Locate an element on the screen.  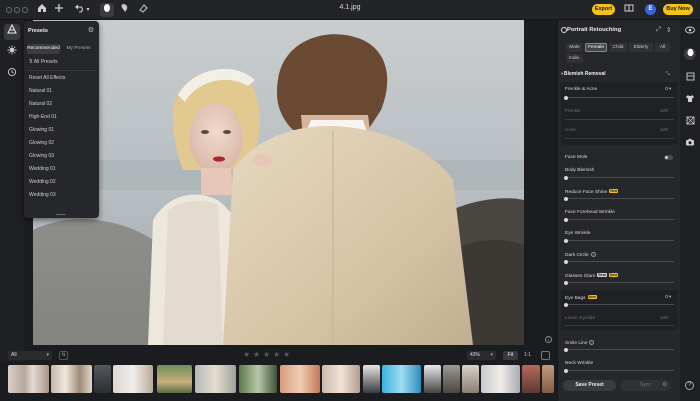
eye-wrinkle-slider is located at coordinates (619, 240).